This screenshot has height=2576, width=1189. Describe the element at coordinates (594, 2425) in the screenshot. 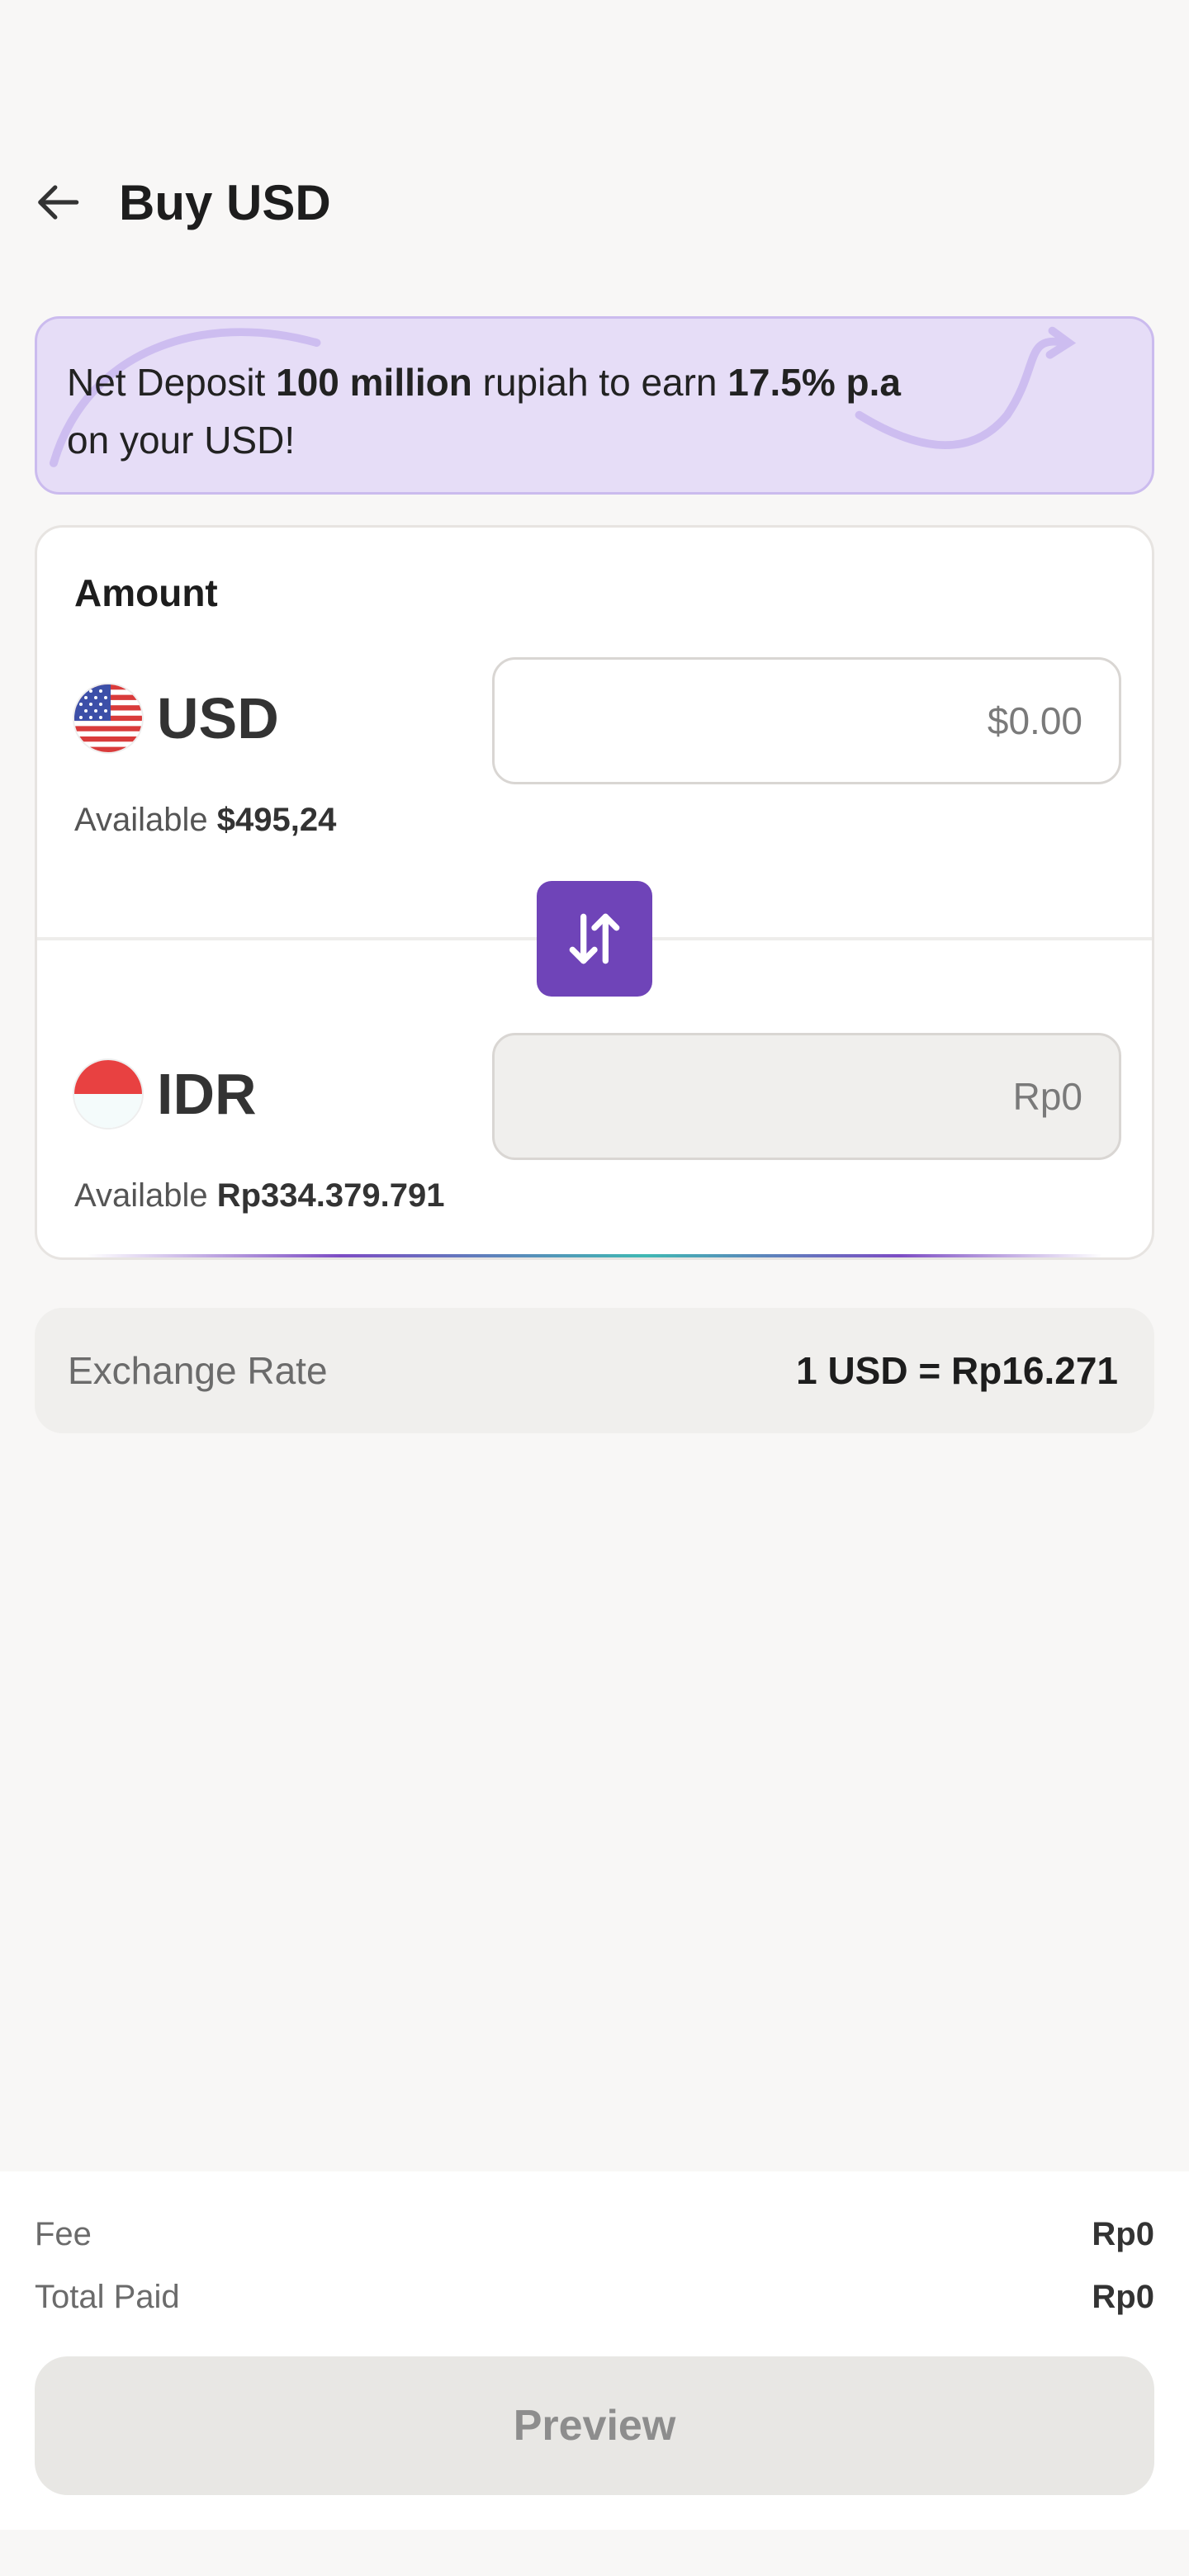

I see `preview-button: Preview` at that location.